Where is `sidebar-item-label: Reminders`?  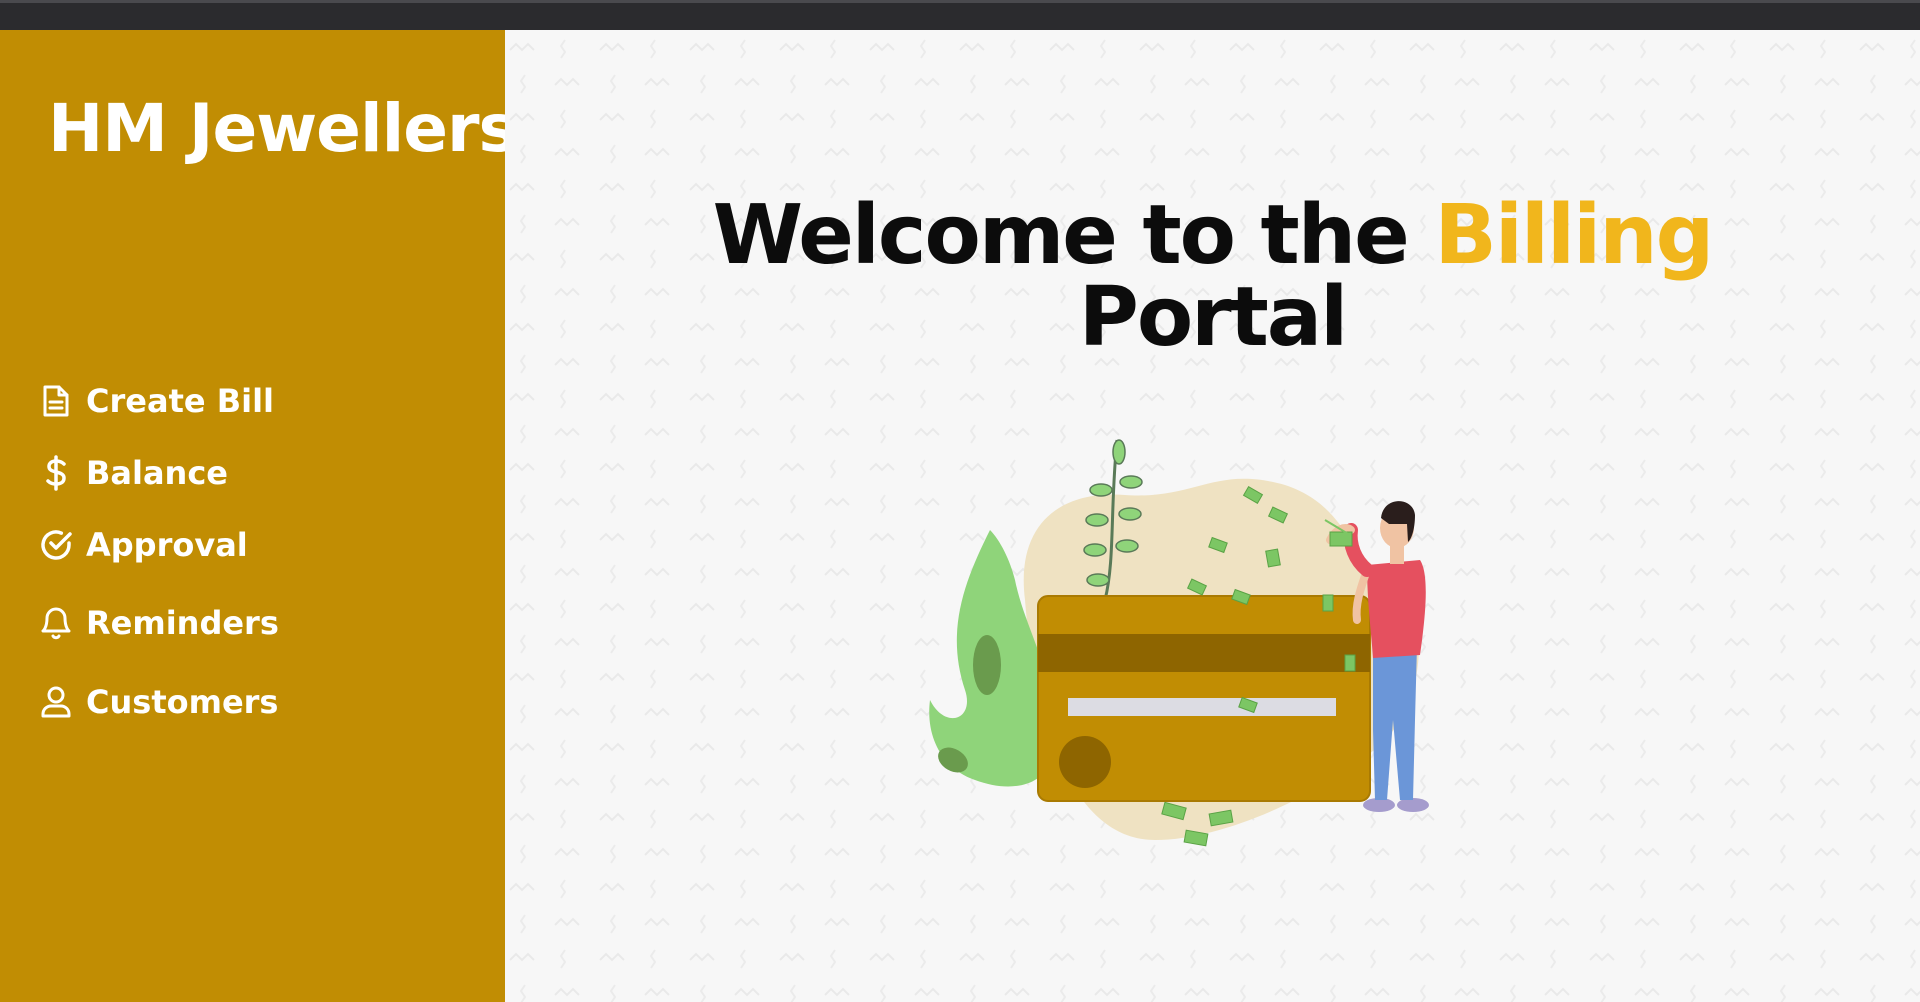 sidebar-item-label: Reminders is located at coordinates (182, 623).